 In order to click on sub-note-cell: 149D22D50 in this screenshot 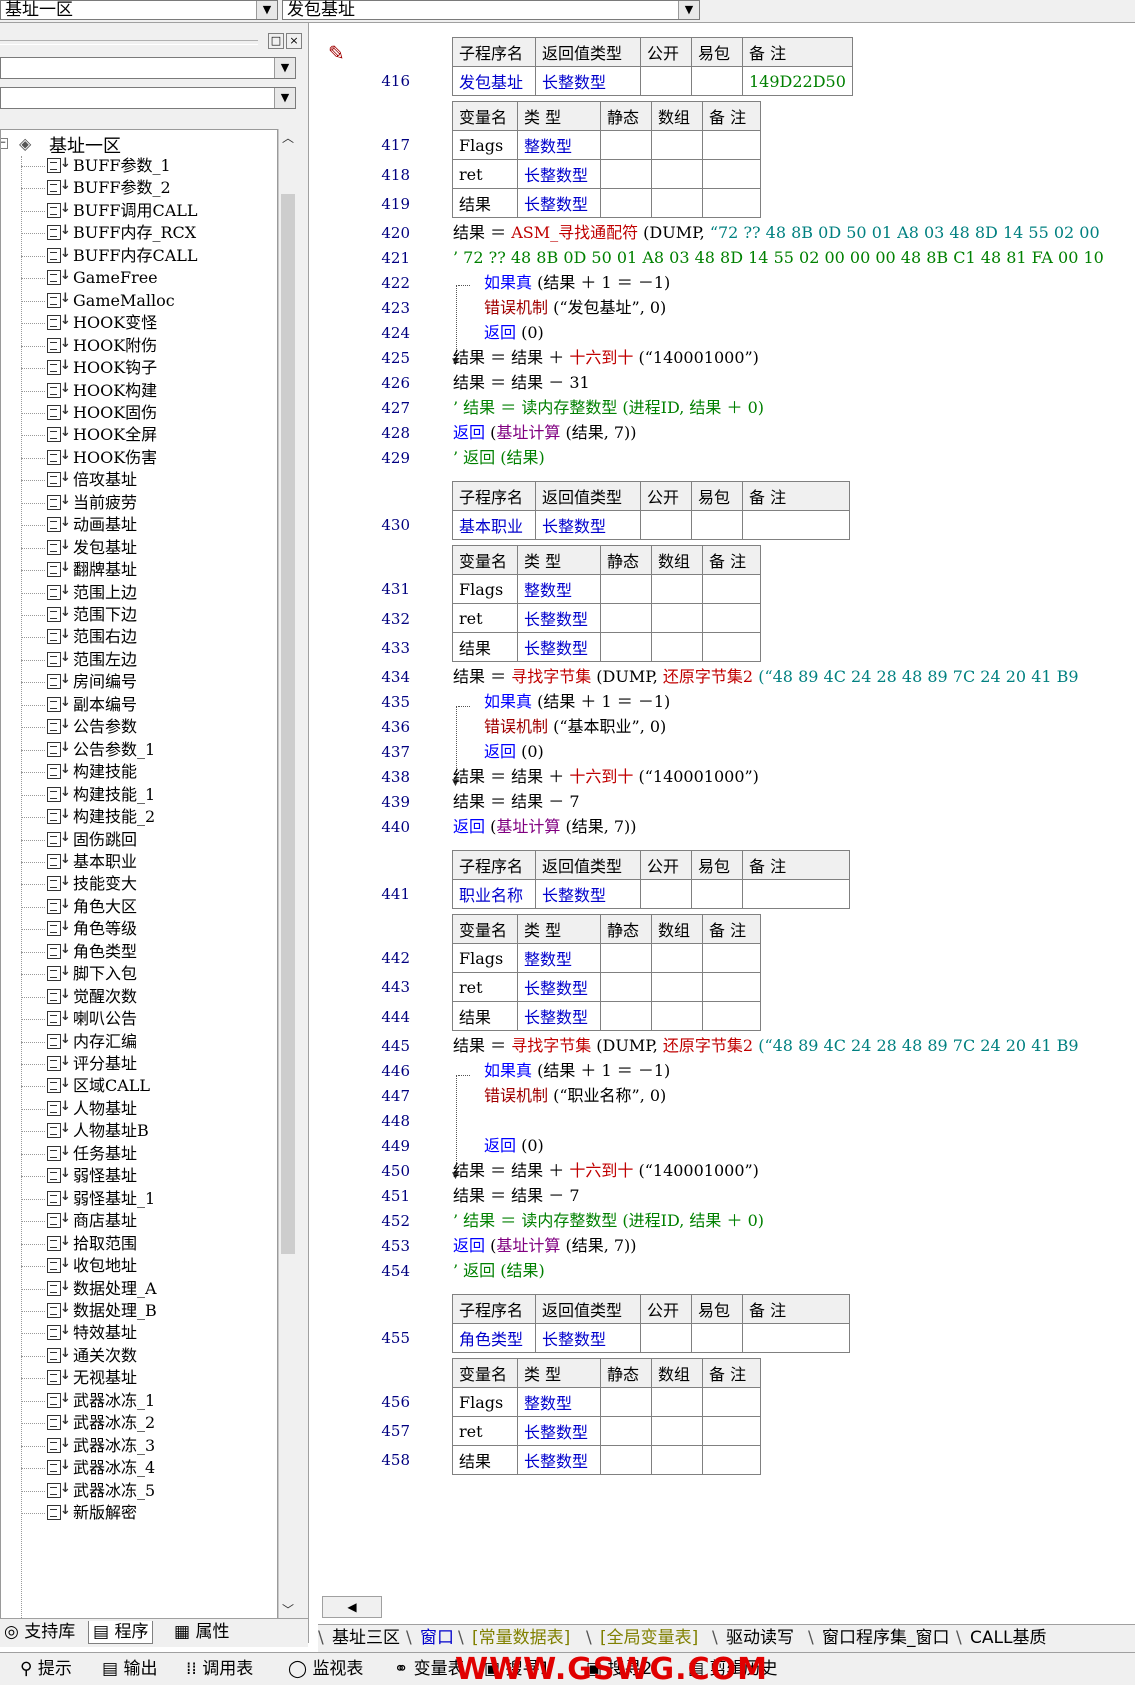, I will do `click(797, 81)`.